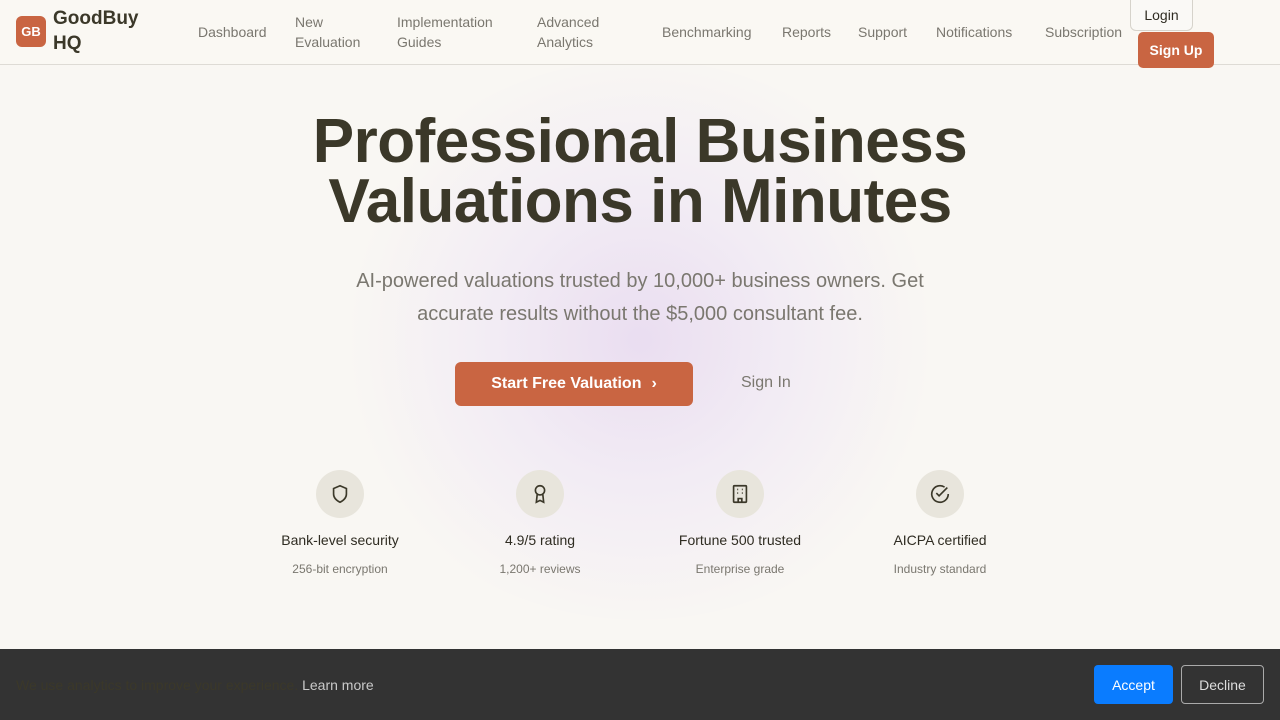 This screenshot has width=1280, height=720. I want to click on feature-rating: 4.9/5 rating 1,200+ reviews, so click(540, 523).